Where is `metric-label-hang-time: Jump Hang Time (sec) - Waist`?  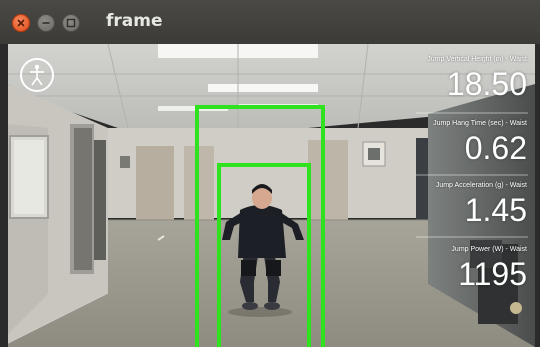 metric-label-hang-time: Jump Hang Time (sec) - Waist is located at coordinates (480, 123).